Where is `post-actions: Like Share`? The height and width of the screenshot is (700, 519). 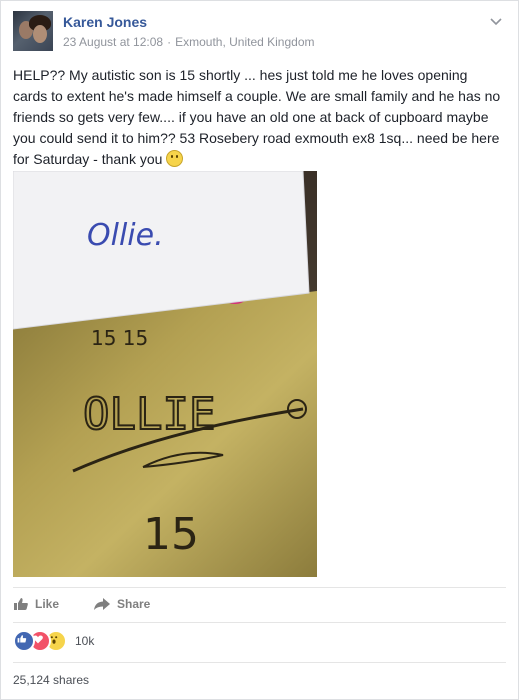 post-actions: Like Share is located at coordinates (259, 605).